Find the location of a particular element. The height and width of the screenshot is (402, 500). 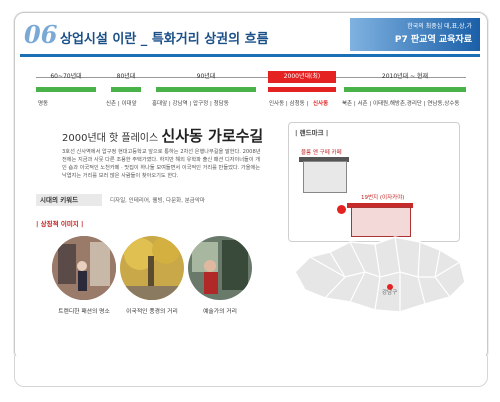

header-subtitle: 한국의 최중심 대,표,상,가 is located at coordinates (439, 26).